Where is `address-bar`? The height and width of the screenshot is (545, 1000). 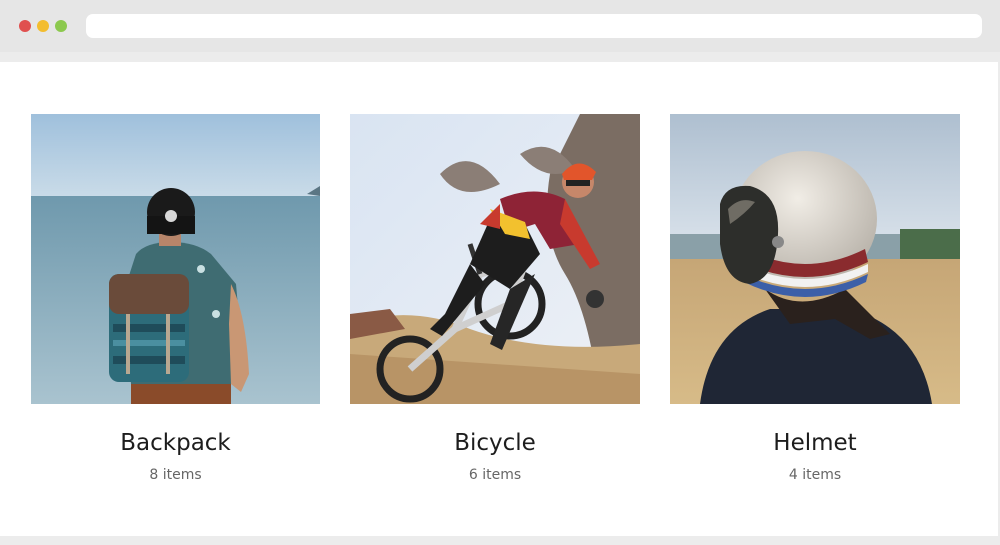
address-bar is located at coordinates (534, 26).